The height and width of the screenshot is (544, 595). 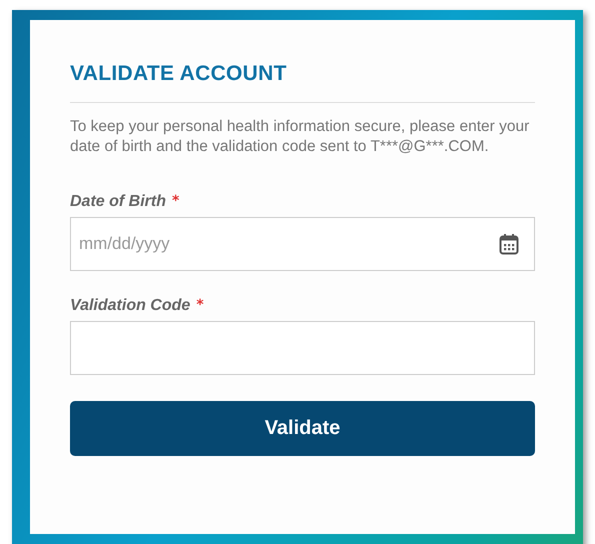 I want to click on validate-button: Validate, so click(x=302, y=428).